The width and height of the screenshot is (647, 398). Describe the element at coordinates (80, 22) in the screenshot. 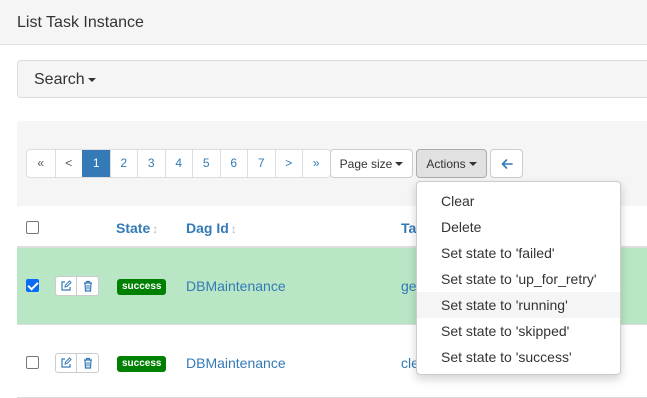

I see `page-title: List Task Instance` at that location.